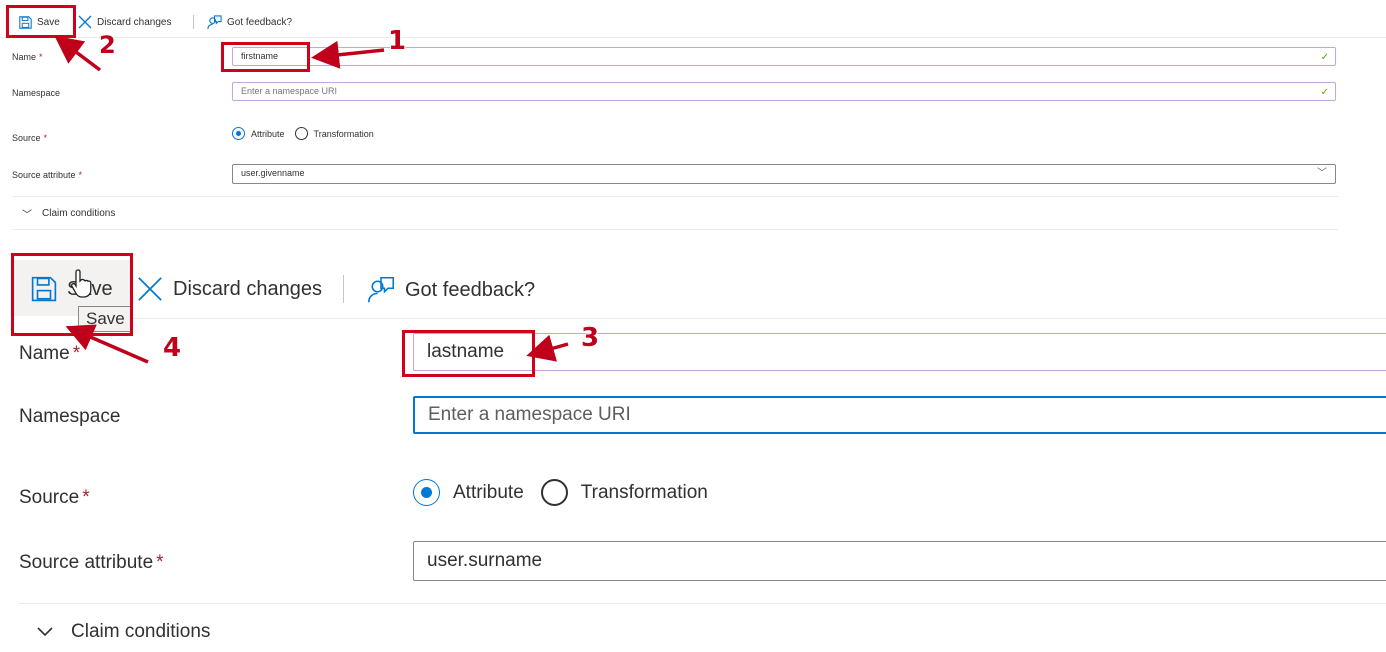 This screenshot has height=652, width=1386. I want to click on annotation-step-4: 4, so click(172, 348).